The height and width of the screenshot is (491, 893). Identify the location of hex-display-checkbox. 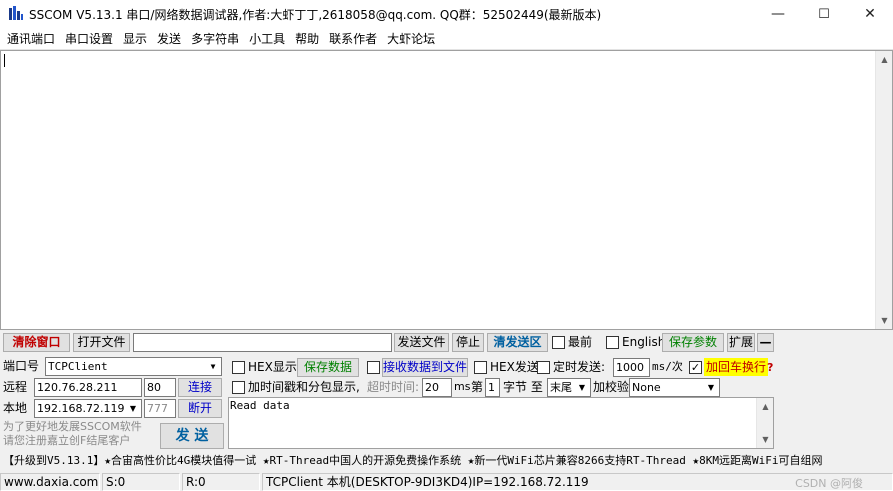
(238, 367).